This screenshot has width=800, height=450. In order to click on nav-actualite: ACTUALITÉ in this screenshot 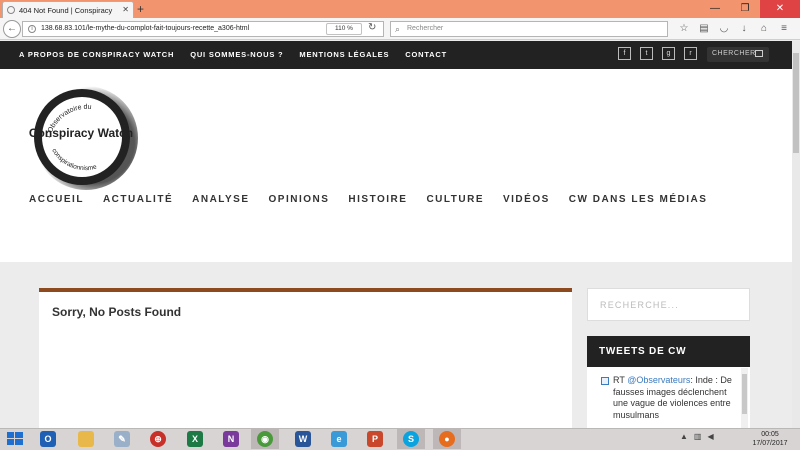, I will do `click(138, 199)`.